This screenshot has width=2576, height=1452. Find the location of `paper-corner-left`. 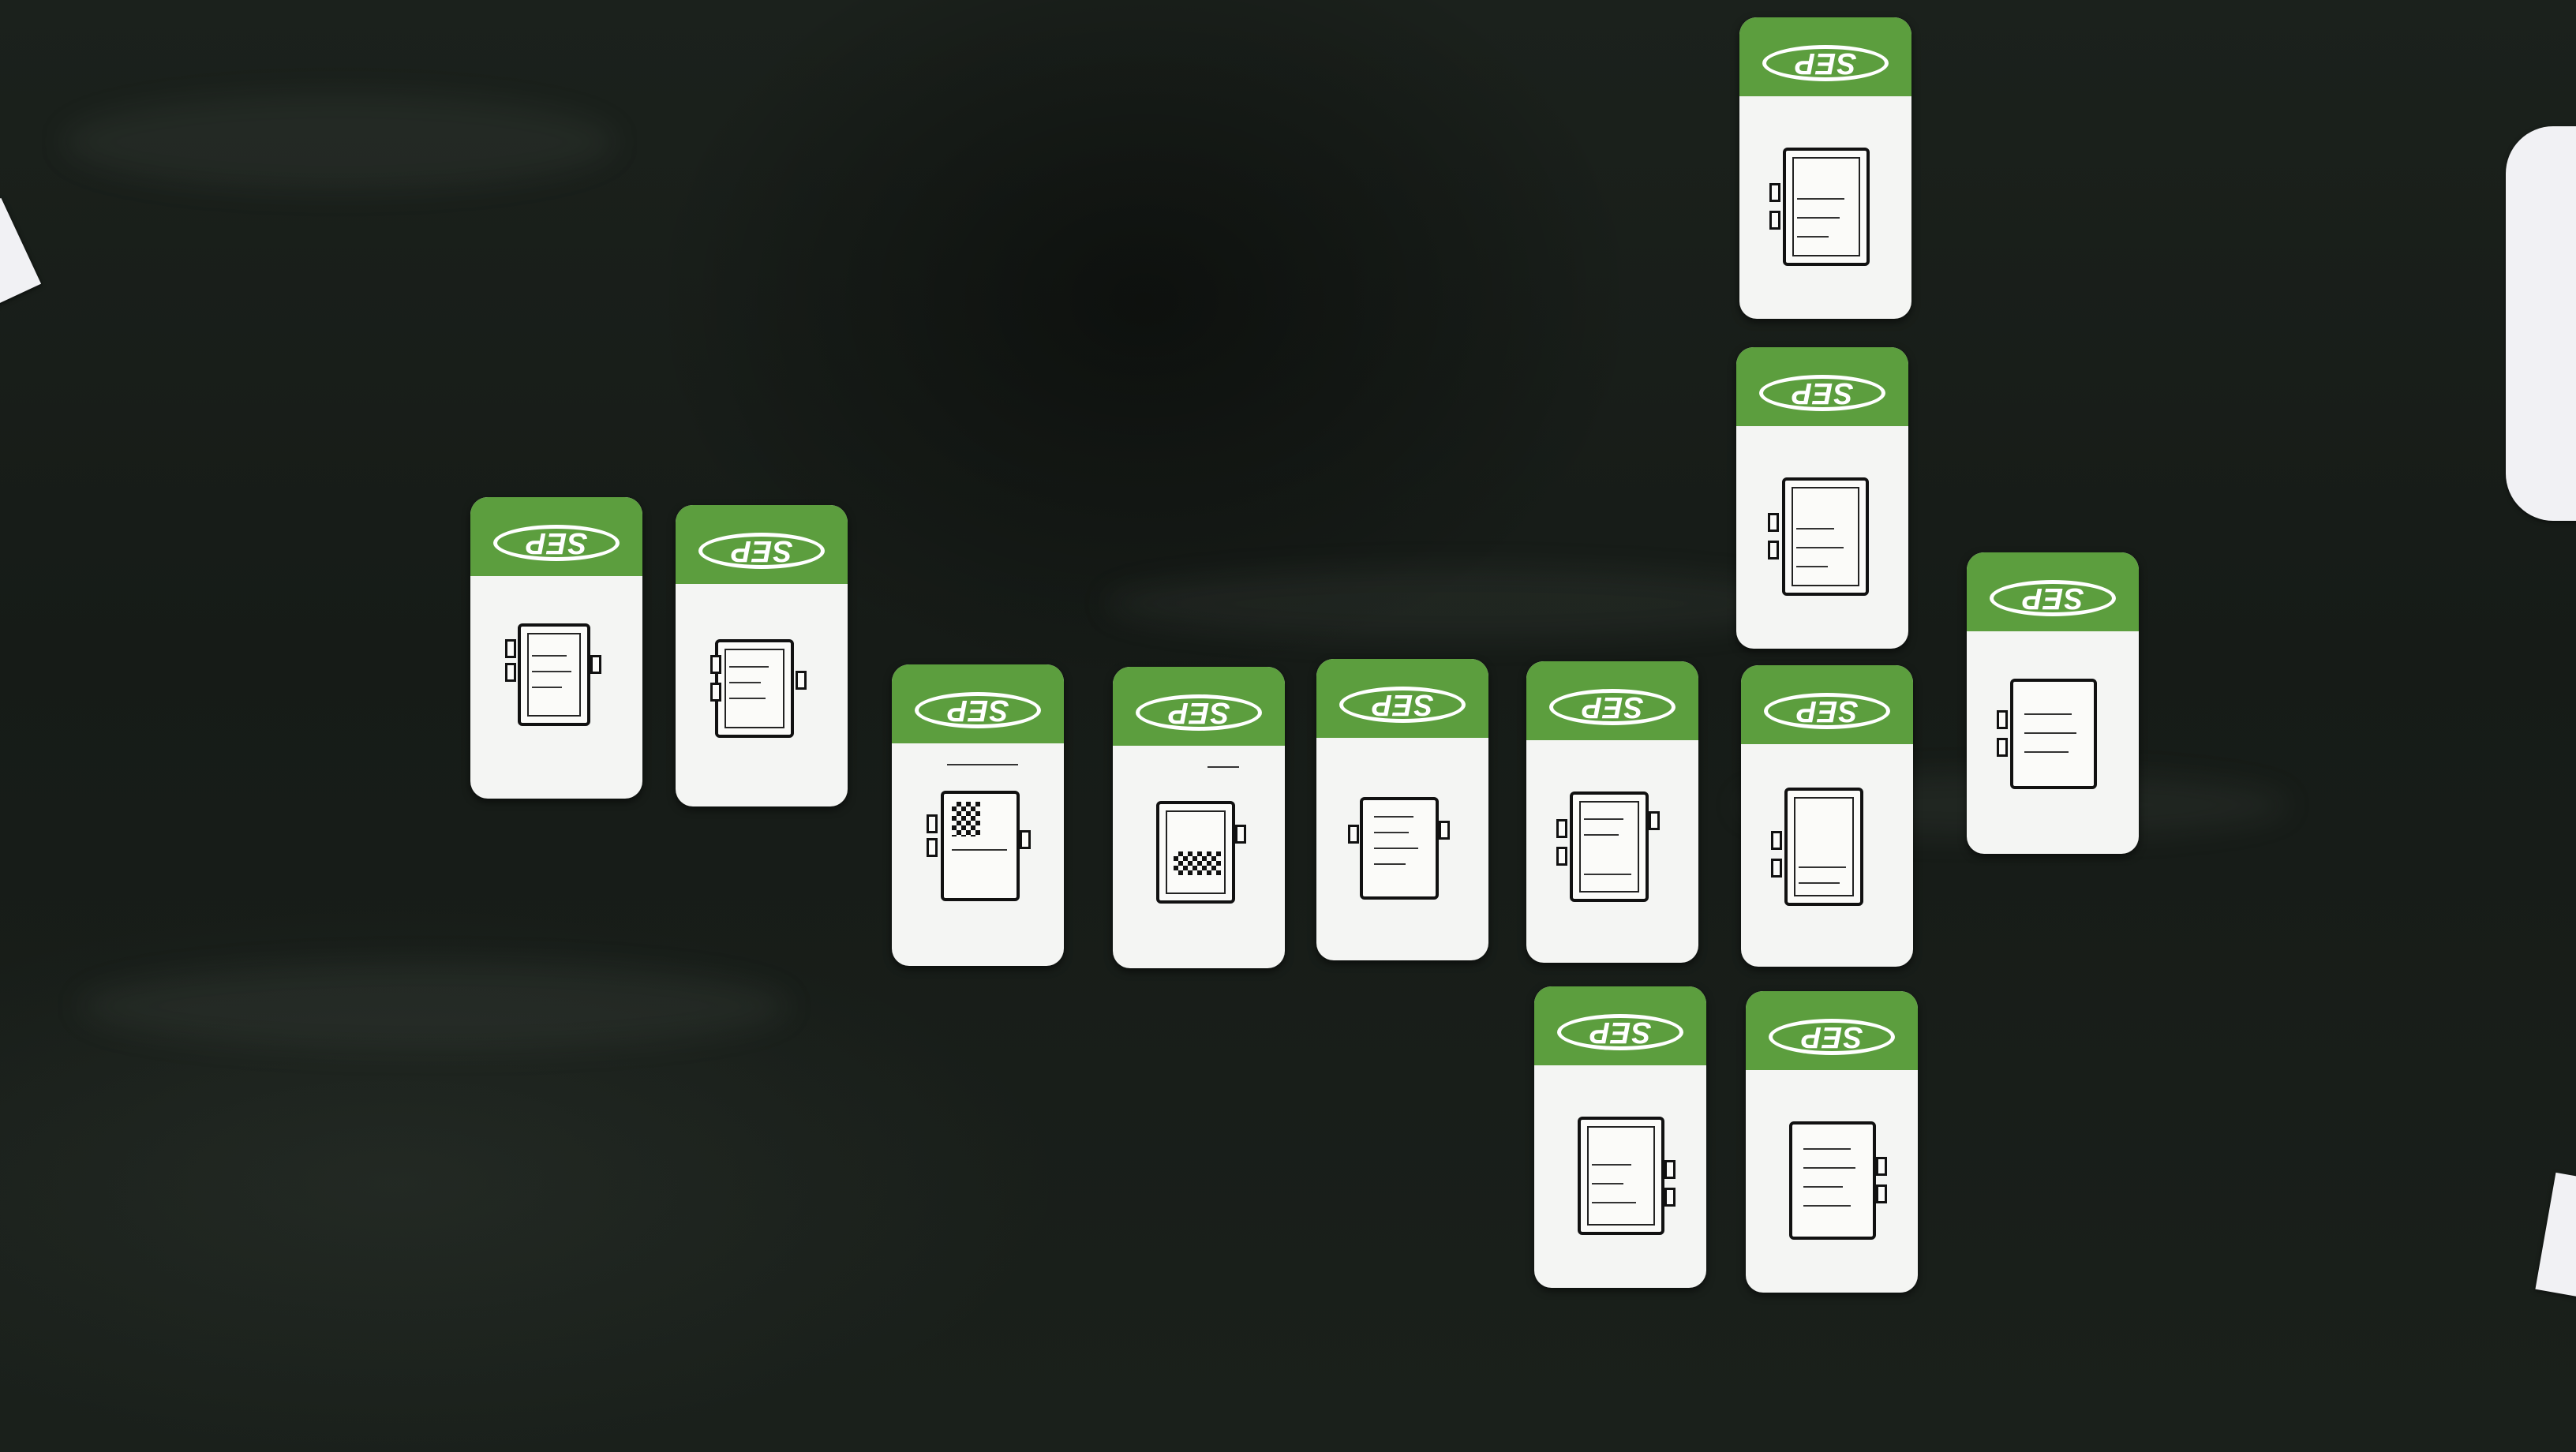

paper-corner-left is located at coordinates (21, 252).